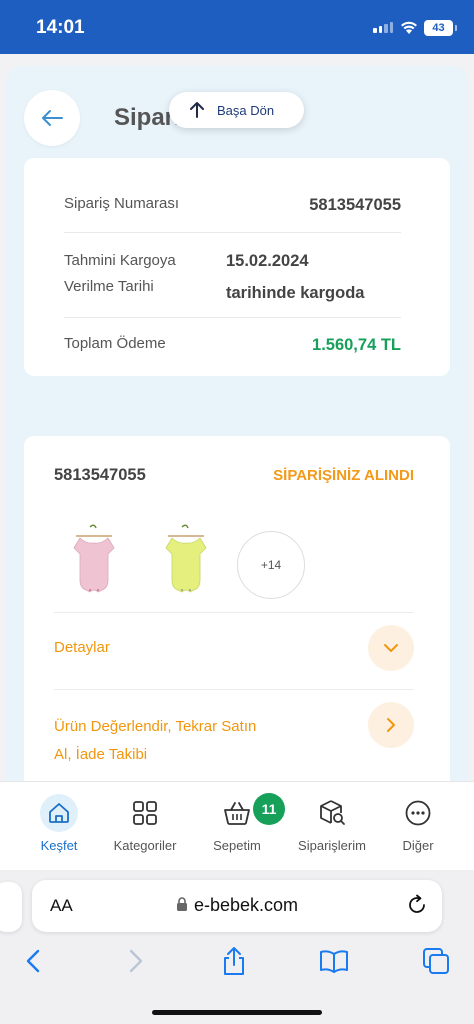 This screenshot has height=1024, width=474. I want to click on nav-item-kesfet: Keşfet, so click(59, 826).